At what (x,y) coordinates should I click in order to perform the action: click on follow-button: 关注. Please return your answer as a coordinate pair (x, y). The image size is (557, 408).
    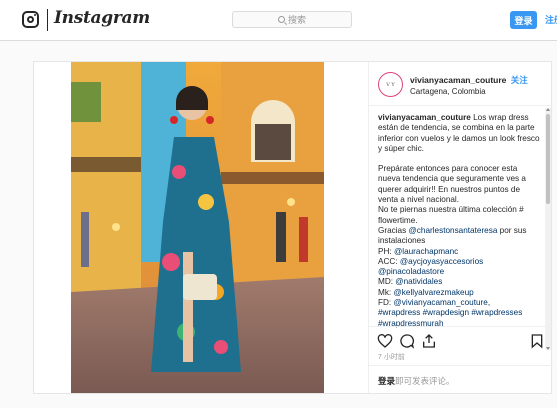
    Looking at the image, I should click on (519, 80).